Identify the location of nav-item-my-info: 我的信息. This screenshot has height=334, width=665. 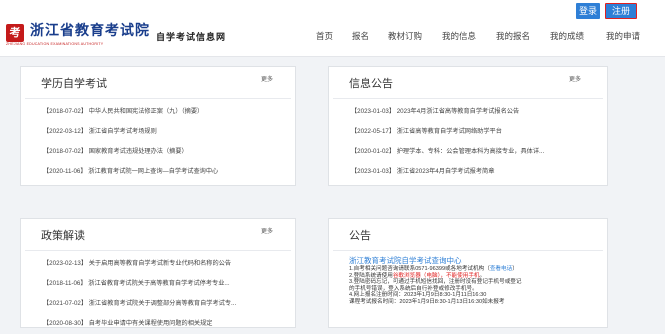
(459, 36).